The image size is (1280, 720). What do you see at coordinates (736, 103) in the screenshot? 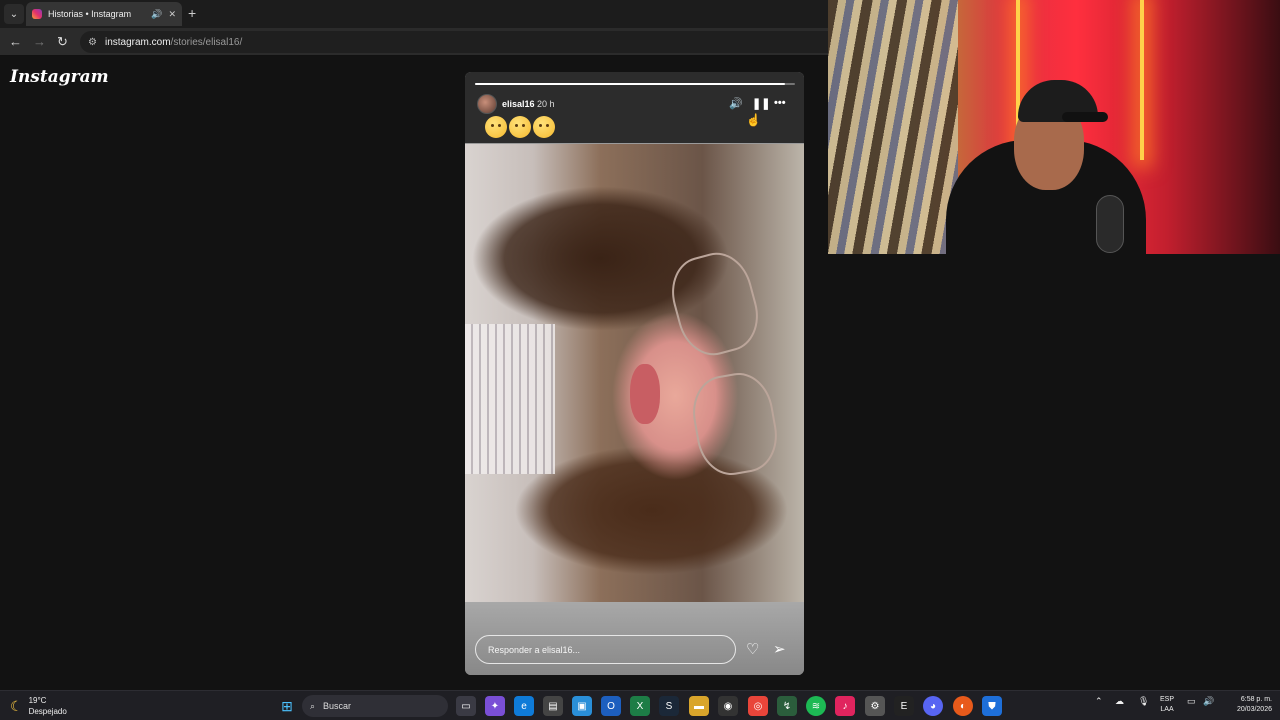
I see `volume-icon: 🔊` at bounding box center [736, 103].